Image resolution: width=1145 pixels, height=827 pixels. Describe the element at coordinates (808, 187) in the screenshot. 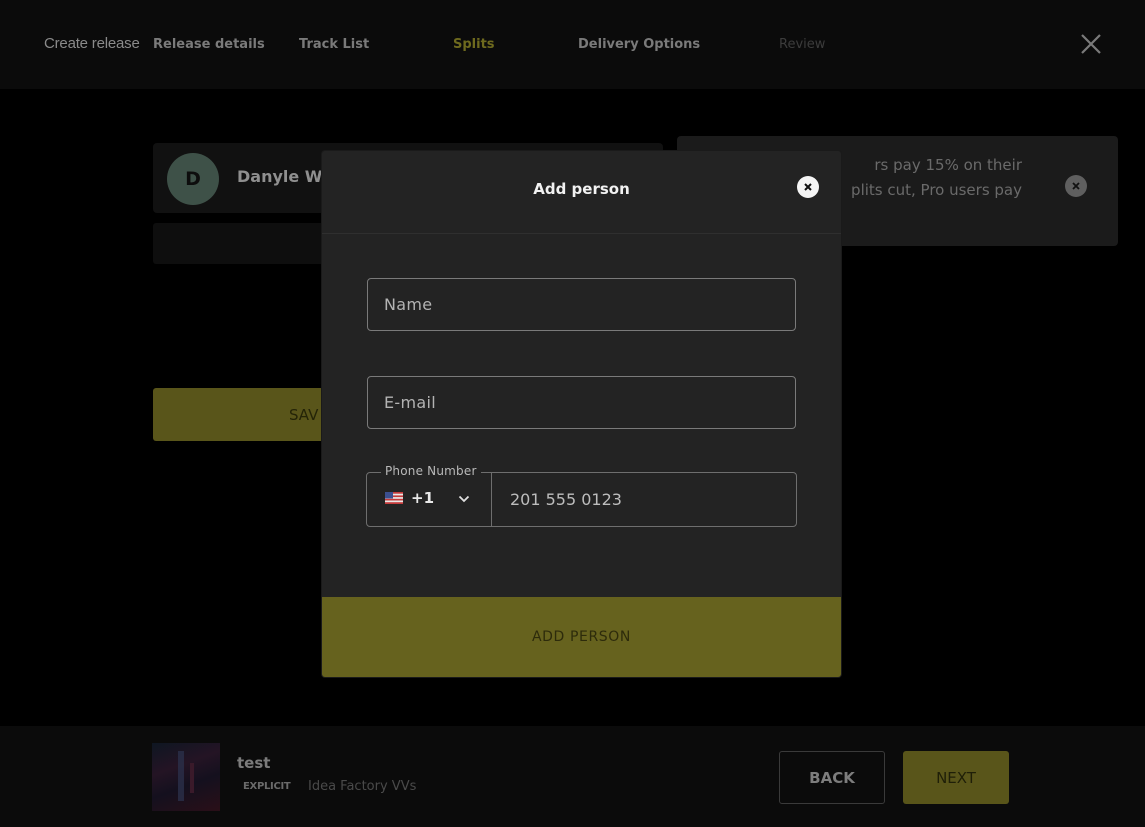

I see `modal-close-icon` at that location.